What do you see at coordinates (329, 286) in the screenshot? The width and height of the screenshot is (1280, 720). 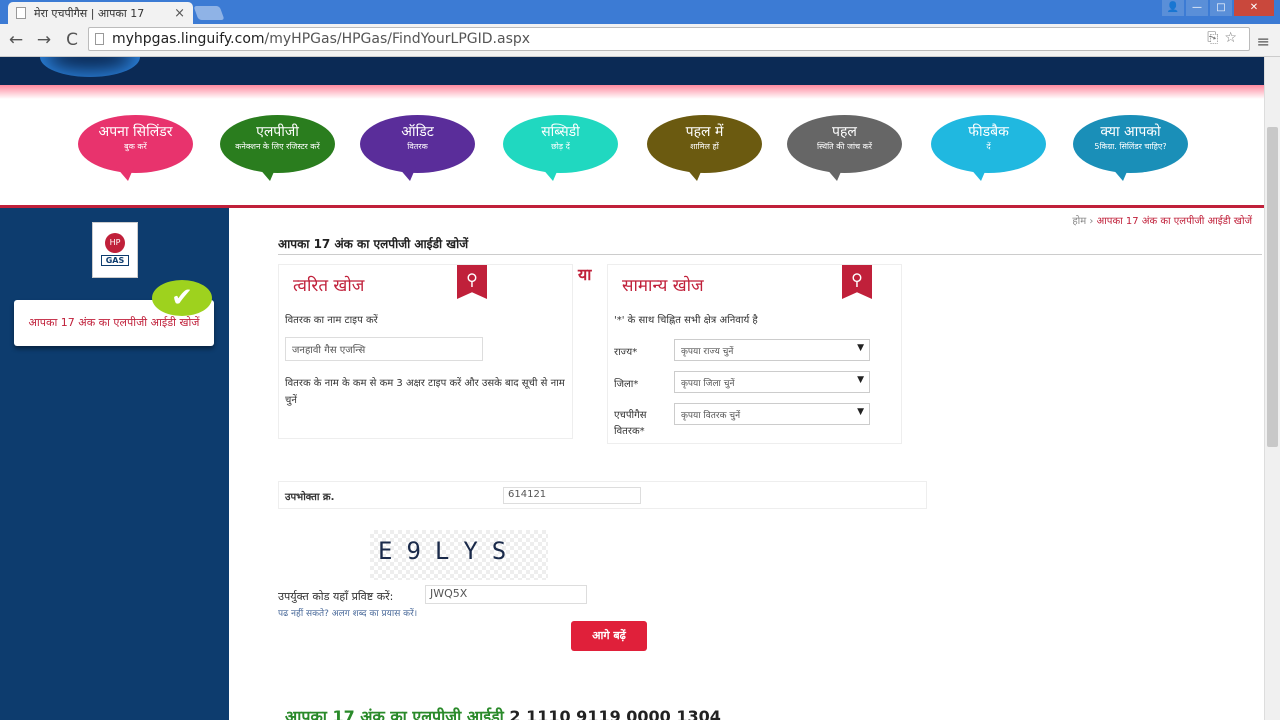 I see `quick-search-heading: त्वरित खोज` at bounding box center [329, 286].